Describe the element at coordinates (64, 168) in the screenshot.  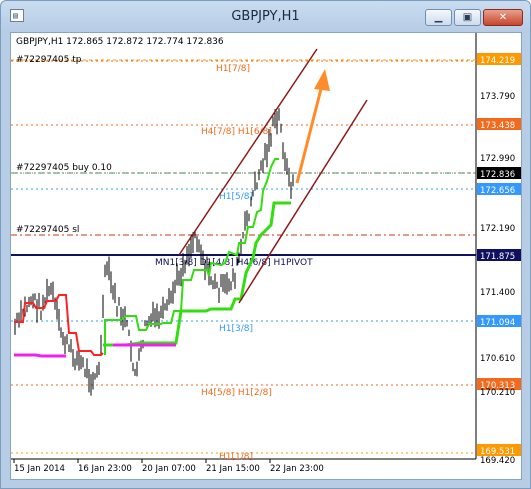
I see `order-buy-label: #72297405 buy 0.10` at that location.